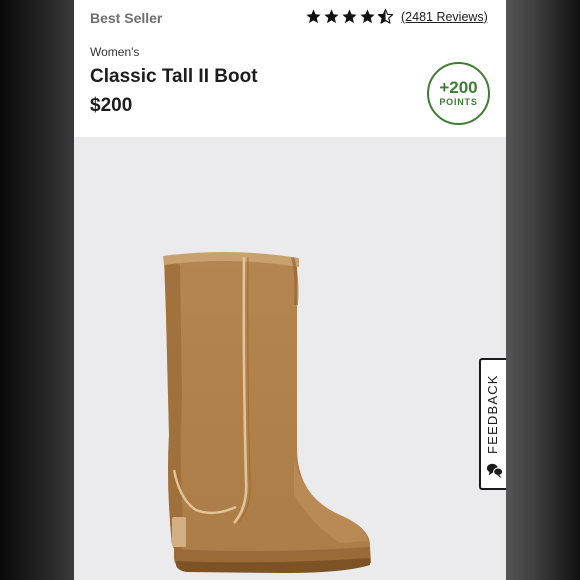 This screenshot has width=580, height=580. I want to click on reviews-link: (2481 Reviews), so click(444, 17).